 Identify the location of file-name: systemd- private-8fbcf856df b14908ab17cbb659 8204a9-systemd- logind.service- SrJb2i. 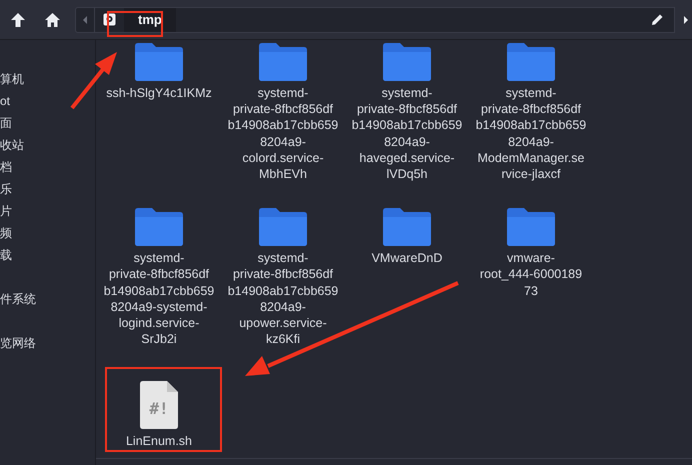
(159, 299).